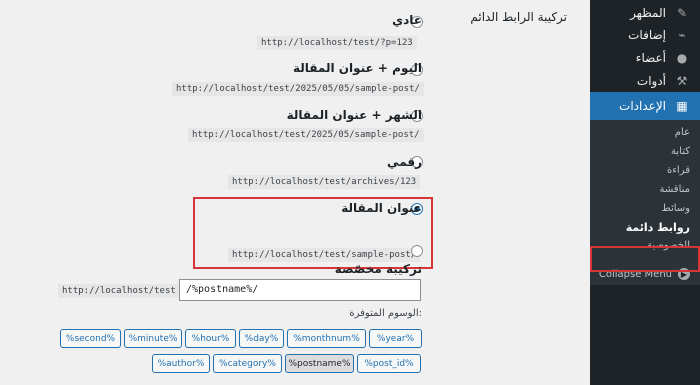 The image size is (700, 385). Describe the element at coordinates (324, 182) in the screenshot. I see `example-url-numeric: http://localhost/test/archives/123` at that location.